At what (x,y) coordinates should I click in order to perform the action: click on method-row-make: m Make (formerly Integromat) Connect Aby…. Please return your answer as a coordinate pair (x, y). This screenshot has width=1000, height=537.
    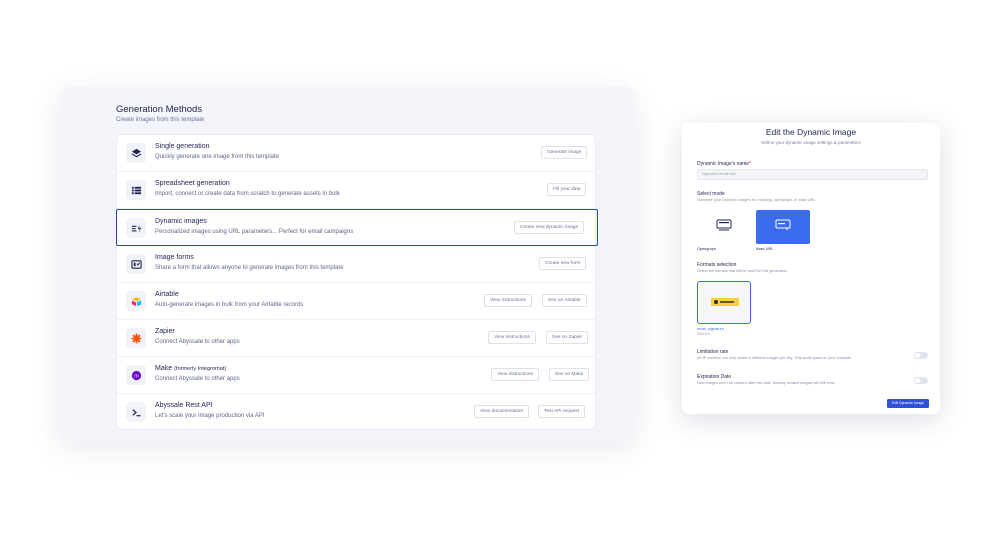
    Looking at the image, I should click on (357, 375).